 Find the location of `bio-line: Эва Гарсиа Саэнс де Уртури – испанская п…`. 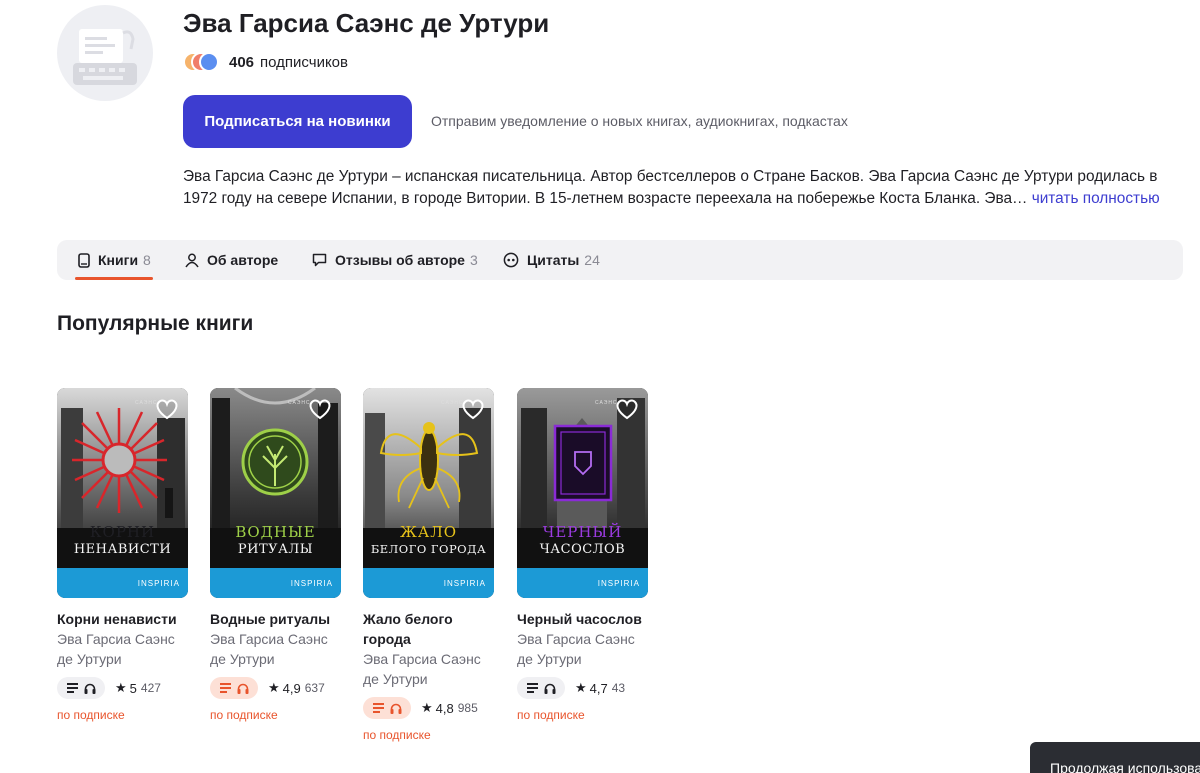

bio-line: Эва Гарсиа Саэнс де Уртури – испанская п… is located at coordinates (670, 176).